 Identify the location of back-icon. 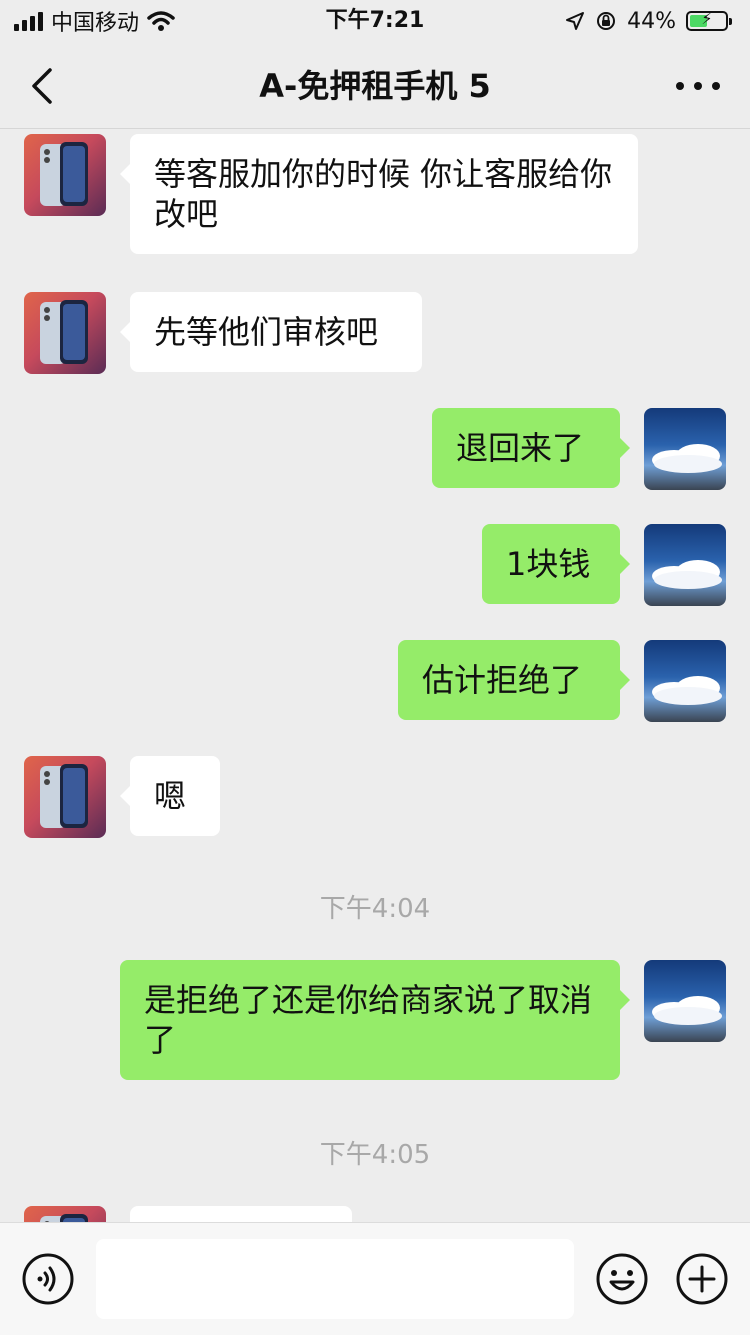
(44, 86).